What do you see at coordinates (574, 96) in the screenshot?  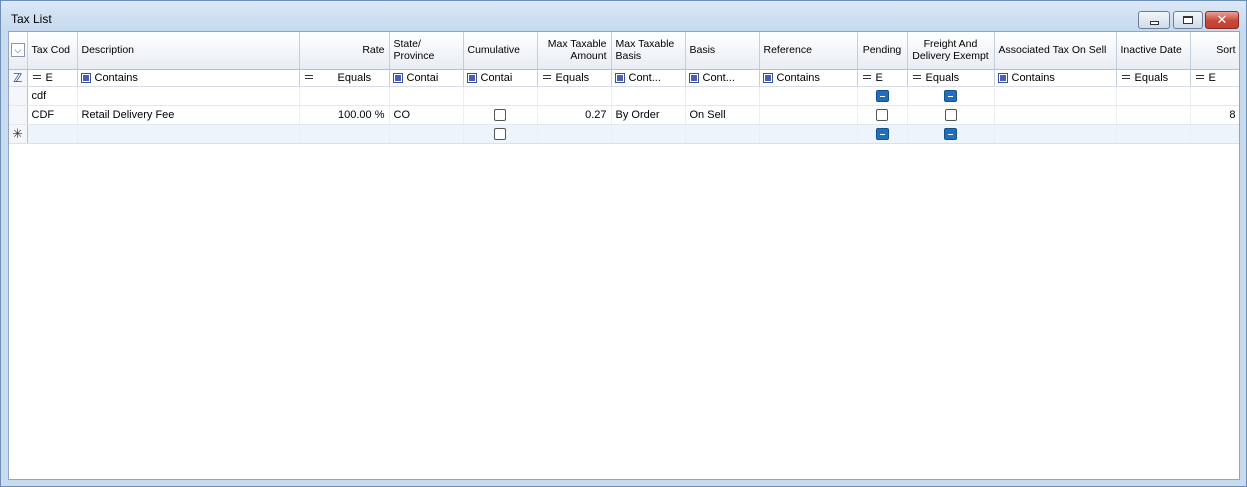 I see `filter-value-max-amount` at bounding box center [574, 96].